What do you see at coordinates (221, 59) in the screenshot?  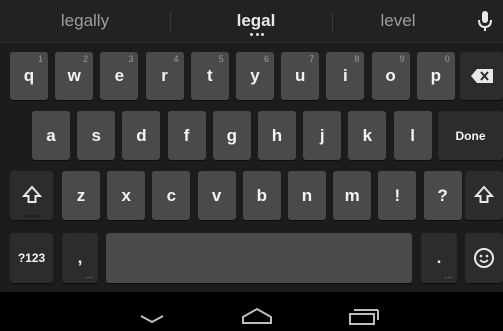 I see `key-hint: 5` at bounding box center [221, 59].